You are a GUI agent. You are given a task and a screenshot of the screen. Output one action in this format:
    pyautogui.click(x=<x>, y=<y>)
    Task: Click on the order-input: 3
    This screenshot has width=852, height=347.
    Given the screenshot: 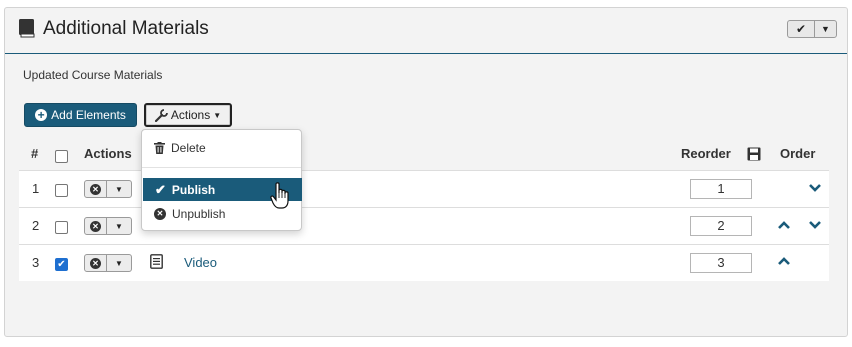 What is the action you would take?
    pyautogui.click(x=721, y=263)
    